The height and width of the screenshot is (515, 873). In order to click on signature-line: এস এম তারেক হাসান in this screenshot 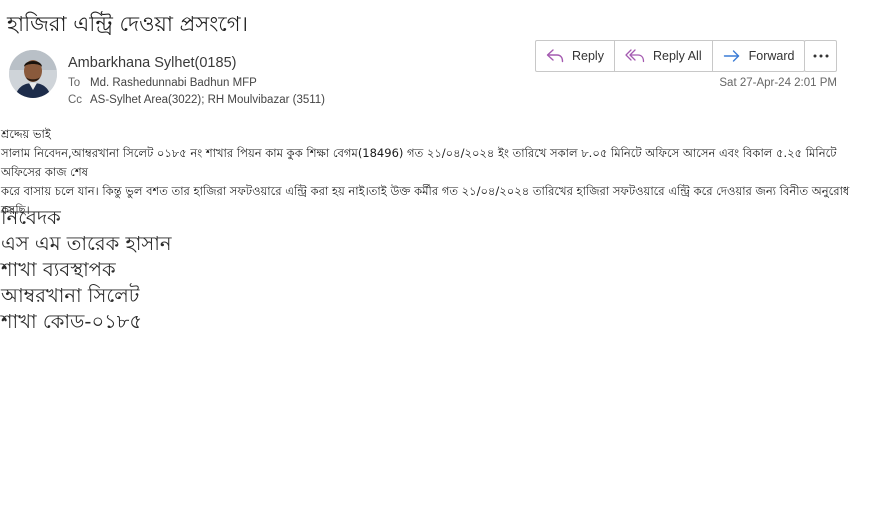, I will do `click(86, 243)`.